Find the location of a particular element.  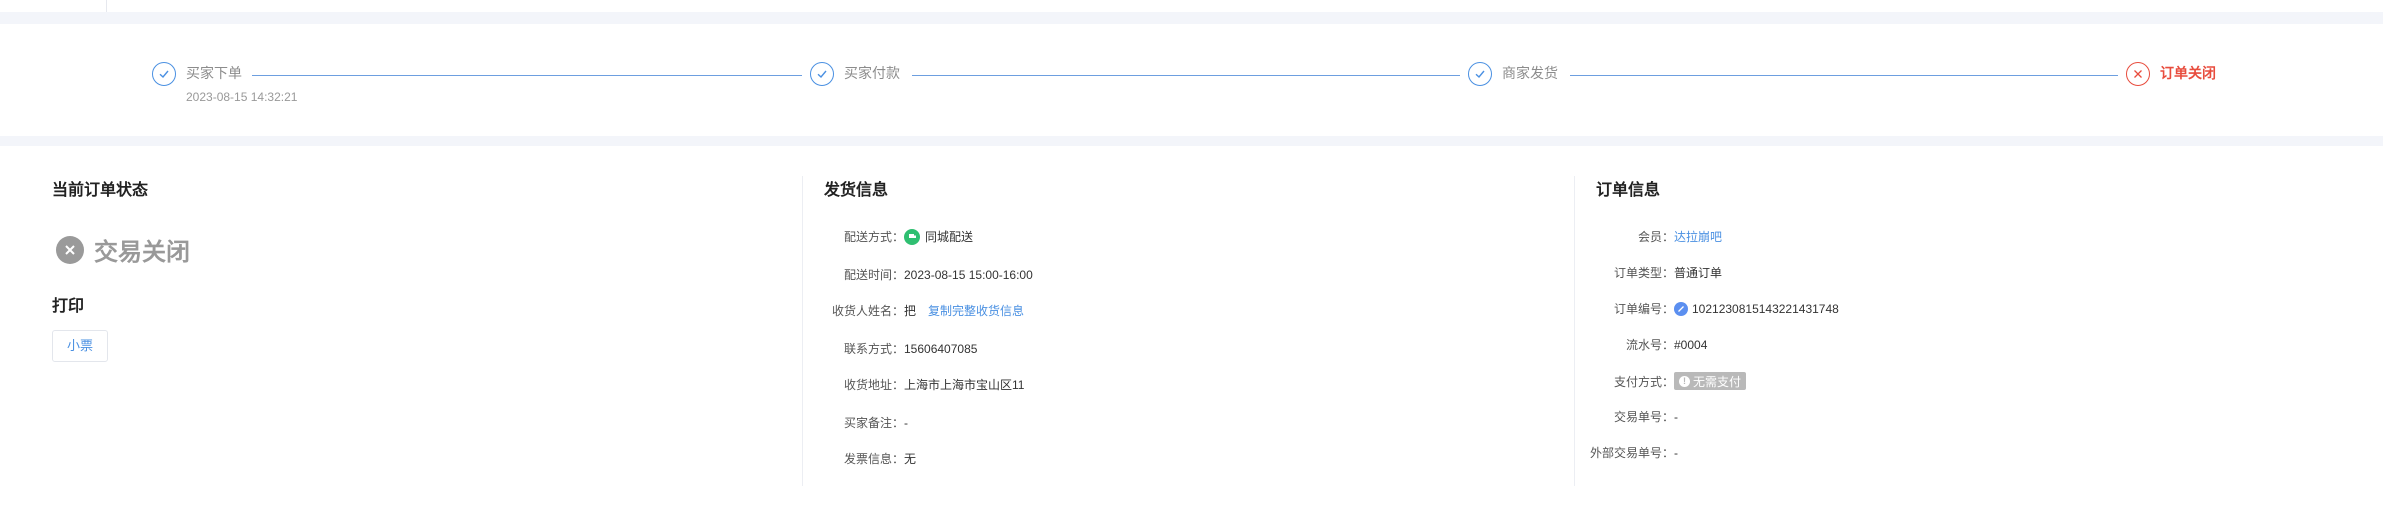

field-label: 外部交易单号： is located at coordinates (1631, 453).